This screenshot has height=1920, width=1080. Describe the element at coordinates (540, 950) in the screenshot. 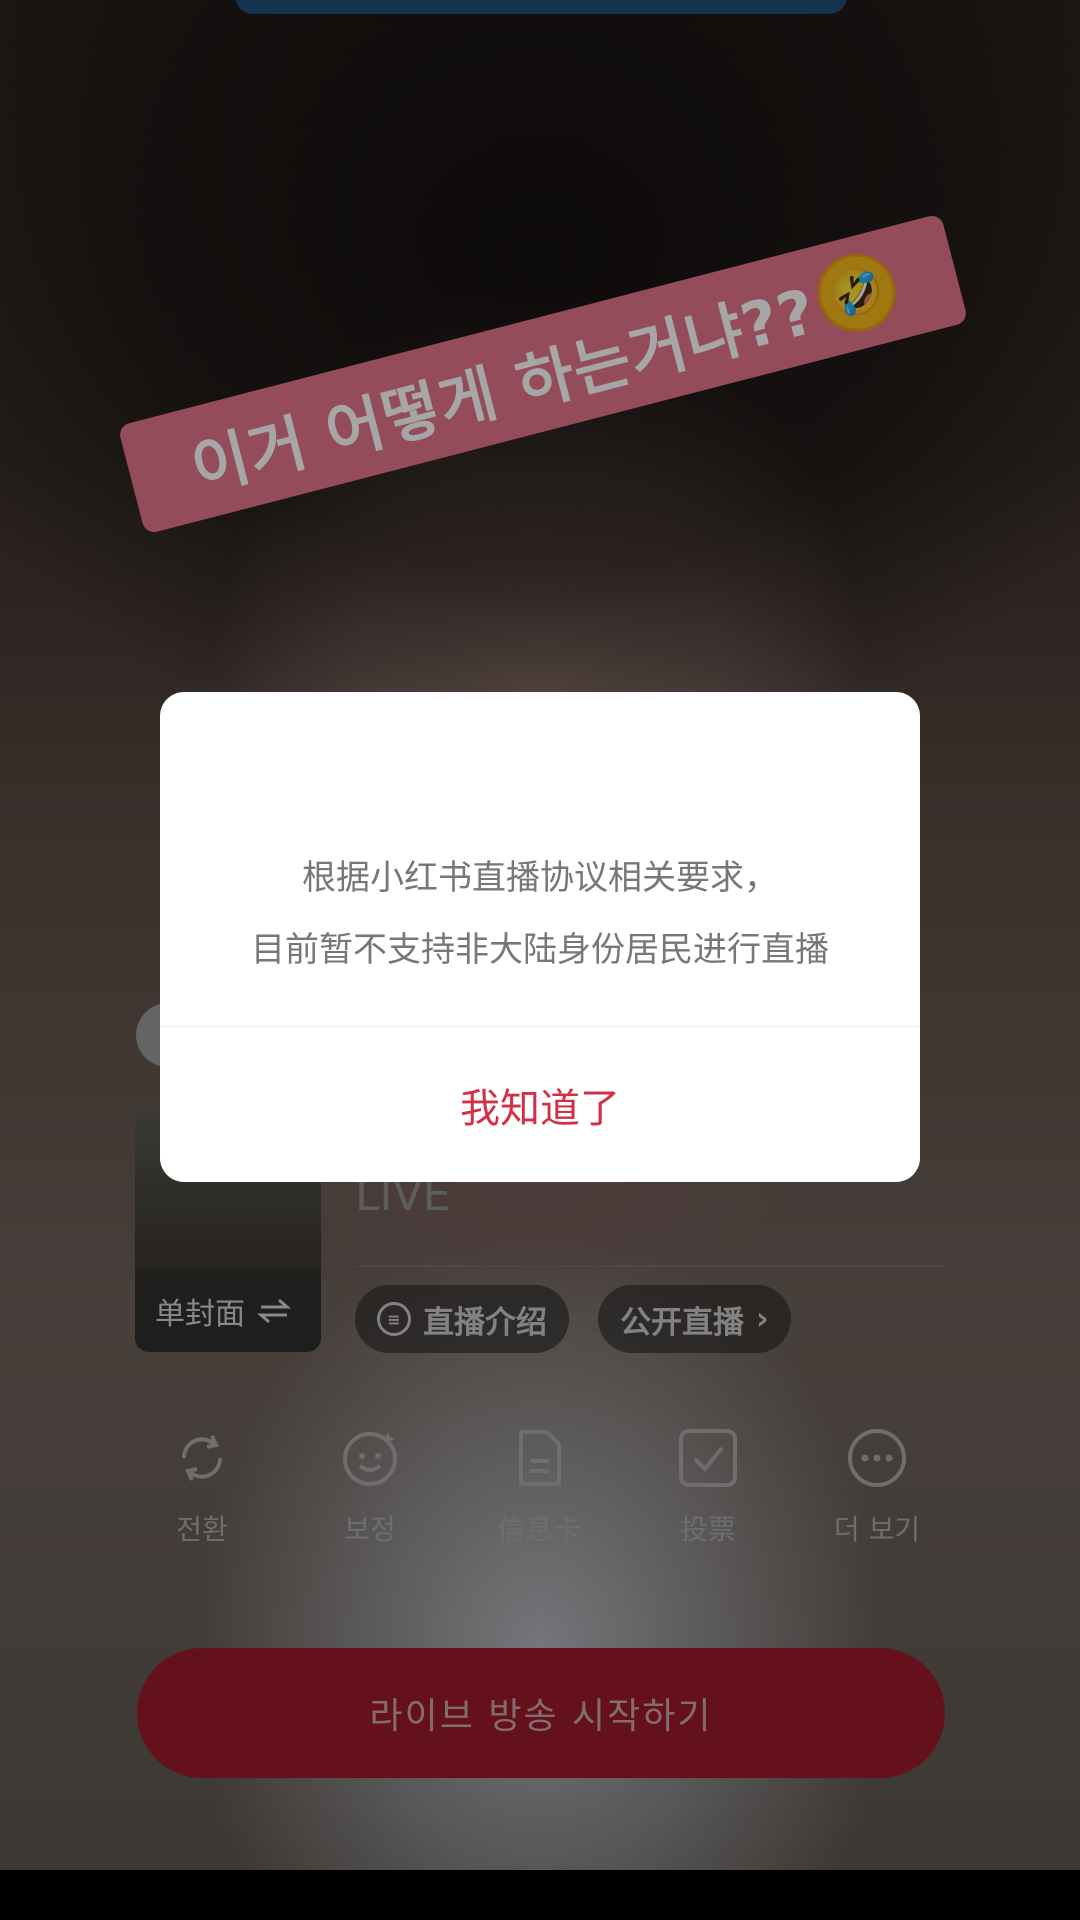

I see `dialog-message-line: 目前暂不支持非大陆身份居民进行直播` at that location.